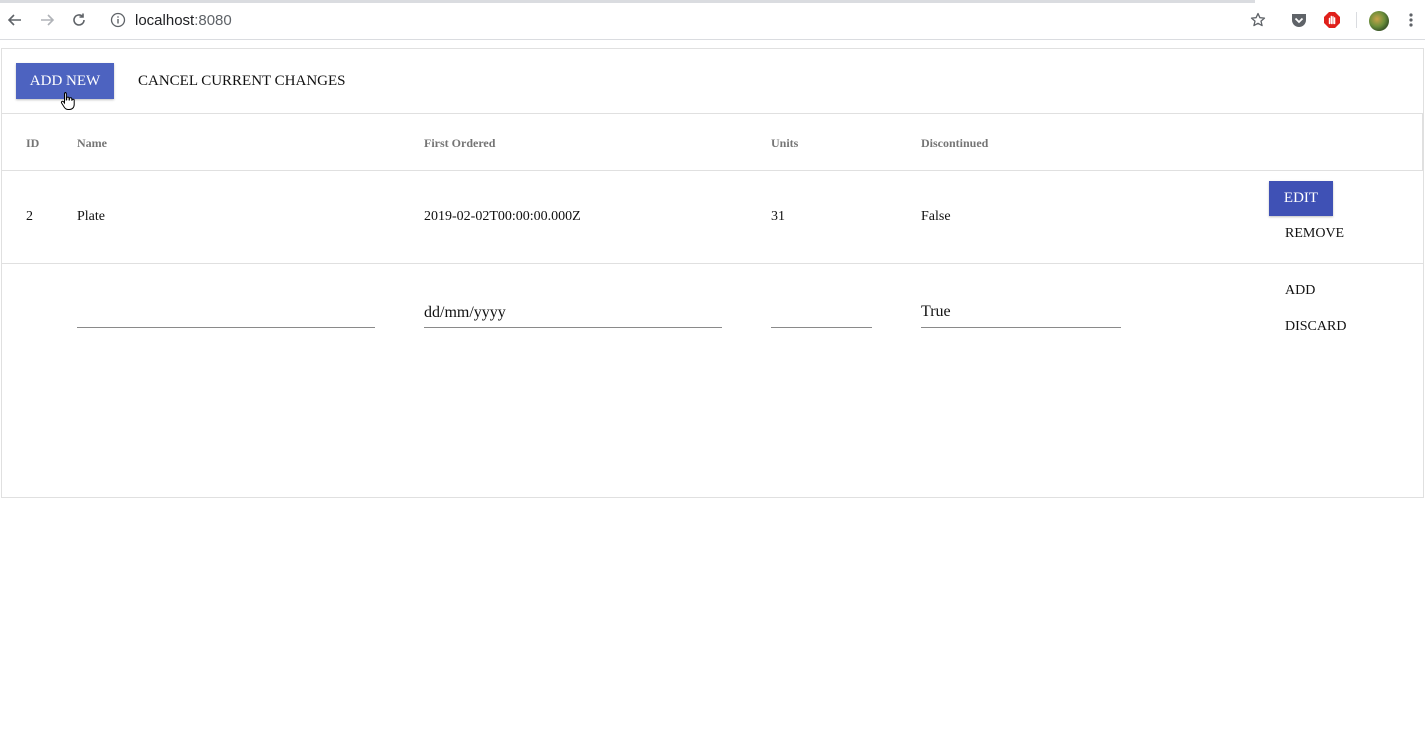 The width and height of the screenshot is (1425, 754). I want to click on arrow-right-icon, so click(48, 20).